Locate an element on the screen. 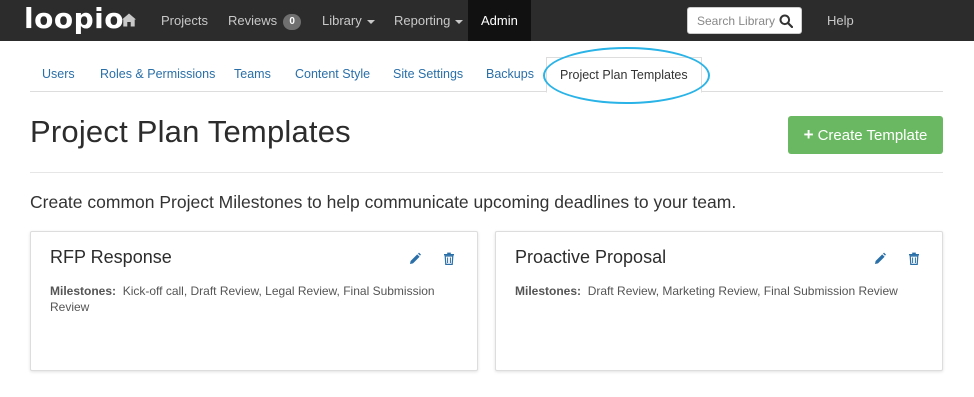  home-icon is located at coordinates (129, 20).